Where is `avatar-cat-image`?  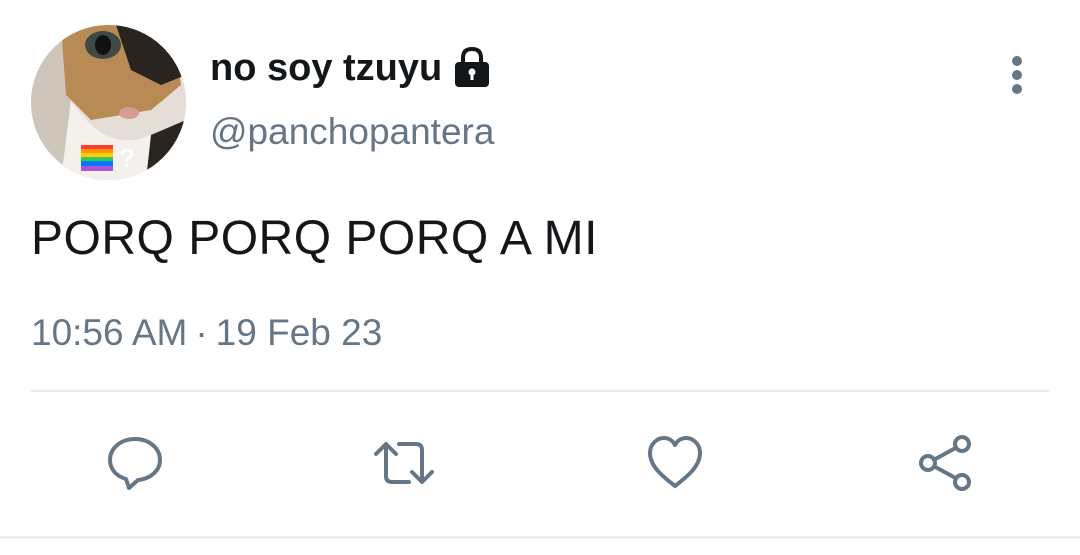
avatar-cat-image is located at coordinates (108, 102).